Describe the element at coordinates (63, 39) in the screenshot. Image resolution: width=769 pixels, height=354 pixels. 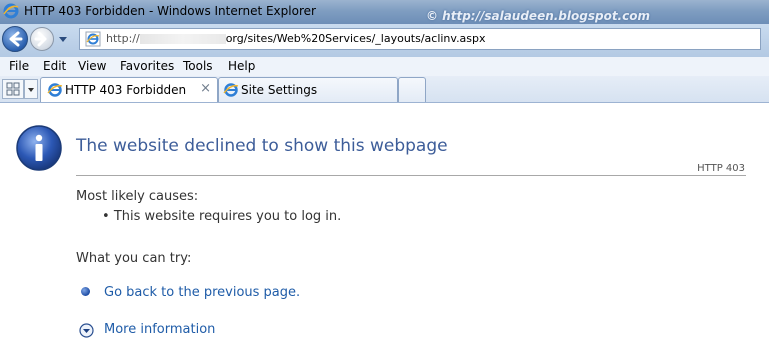
I see `recent-pages-dropdown-icon` at that location.